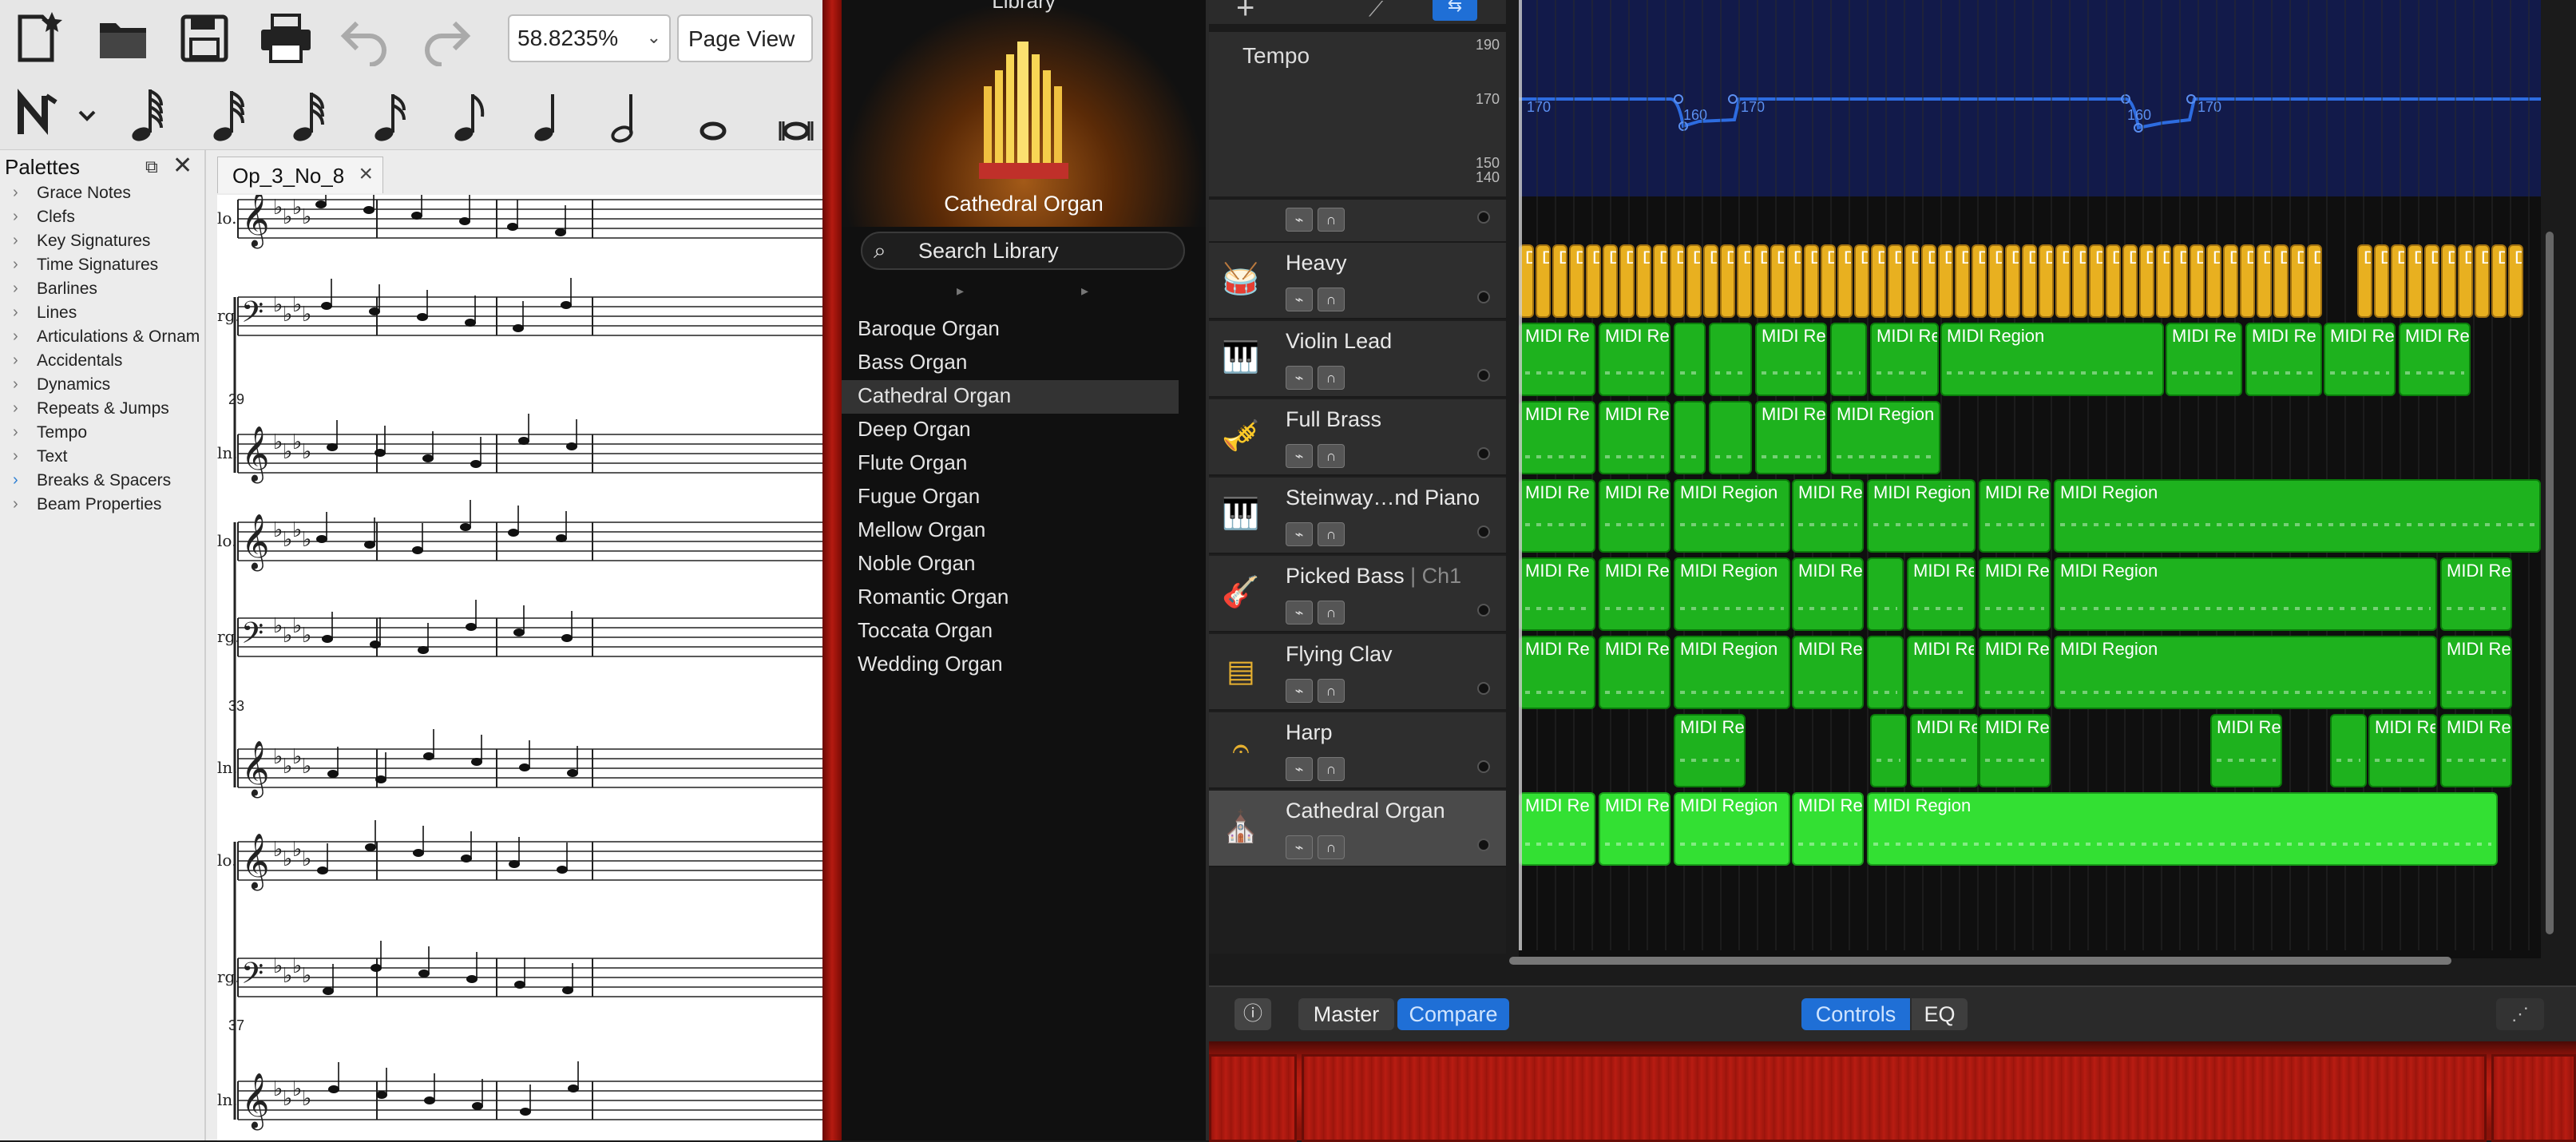 The image size is (2576, 1142). Describe the element at coordinates (123, 38) in the screenshot. I see `open-folder-icon` at that location.